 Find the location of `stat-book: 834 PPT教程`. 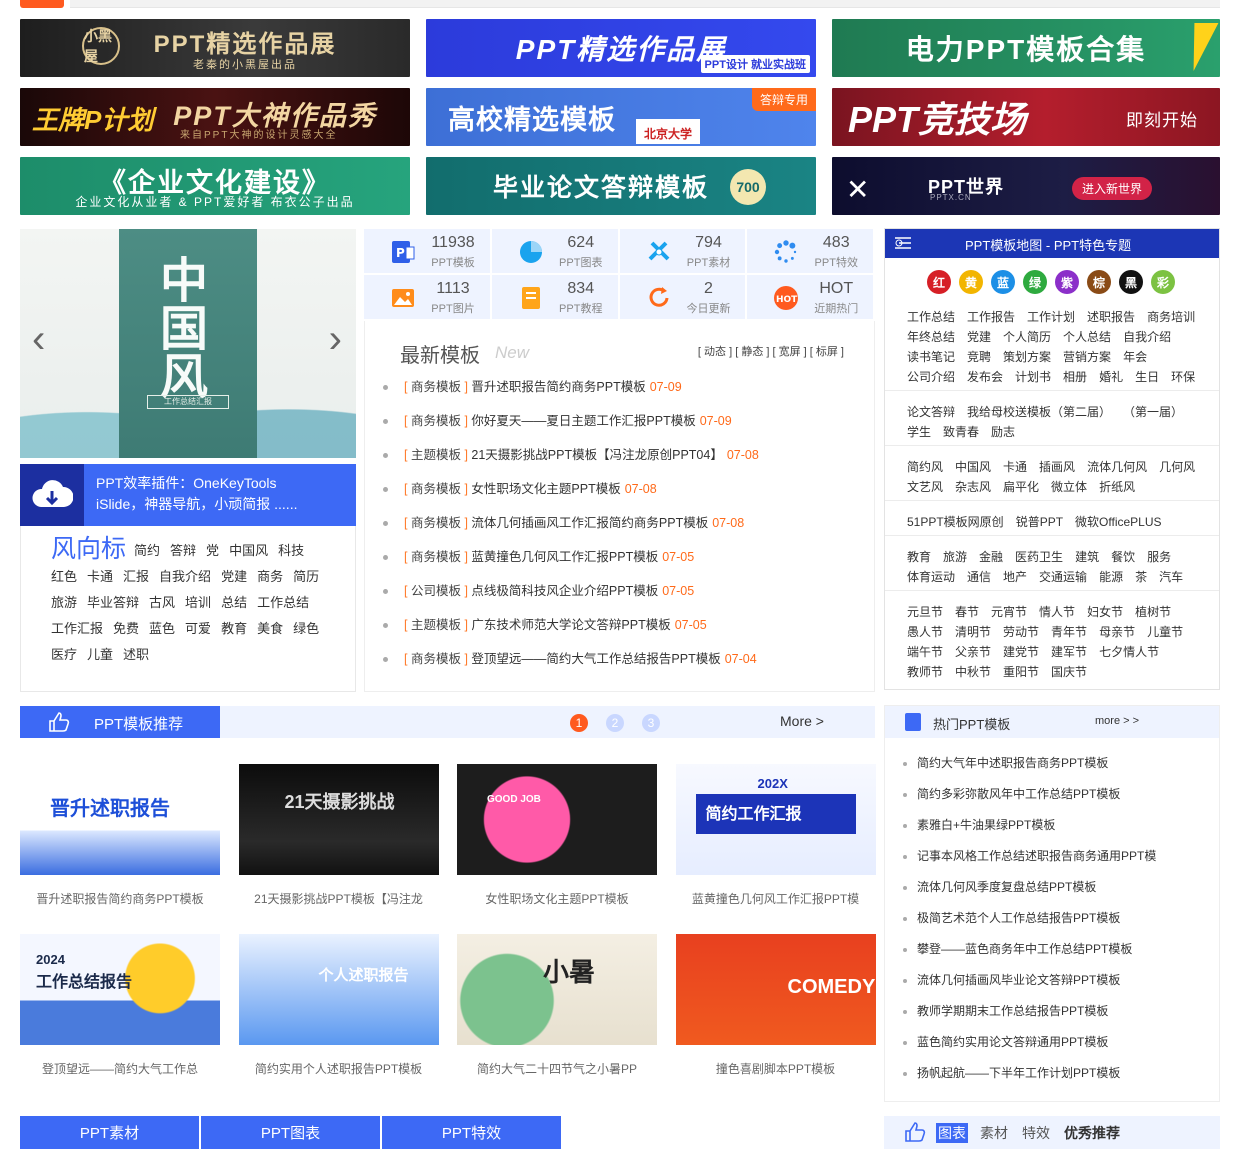

stat-book: 834 PPT教程 is located at coordinates (555, 298).